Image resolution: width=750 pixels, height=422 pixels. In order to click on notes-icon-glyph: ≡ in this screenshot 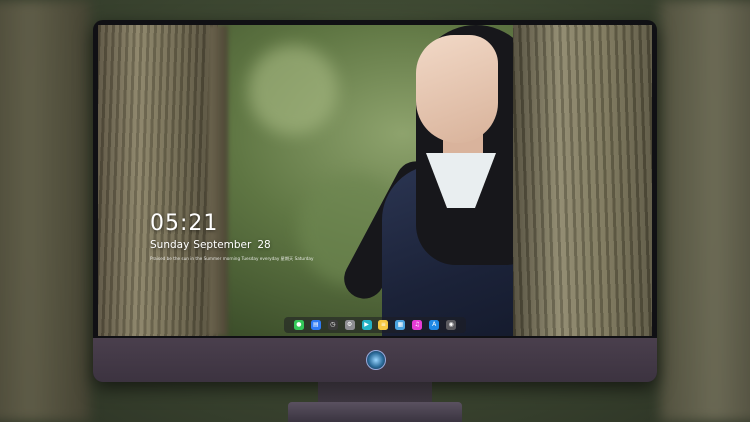, I will do `click(383, 324)`.